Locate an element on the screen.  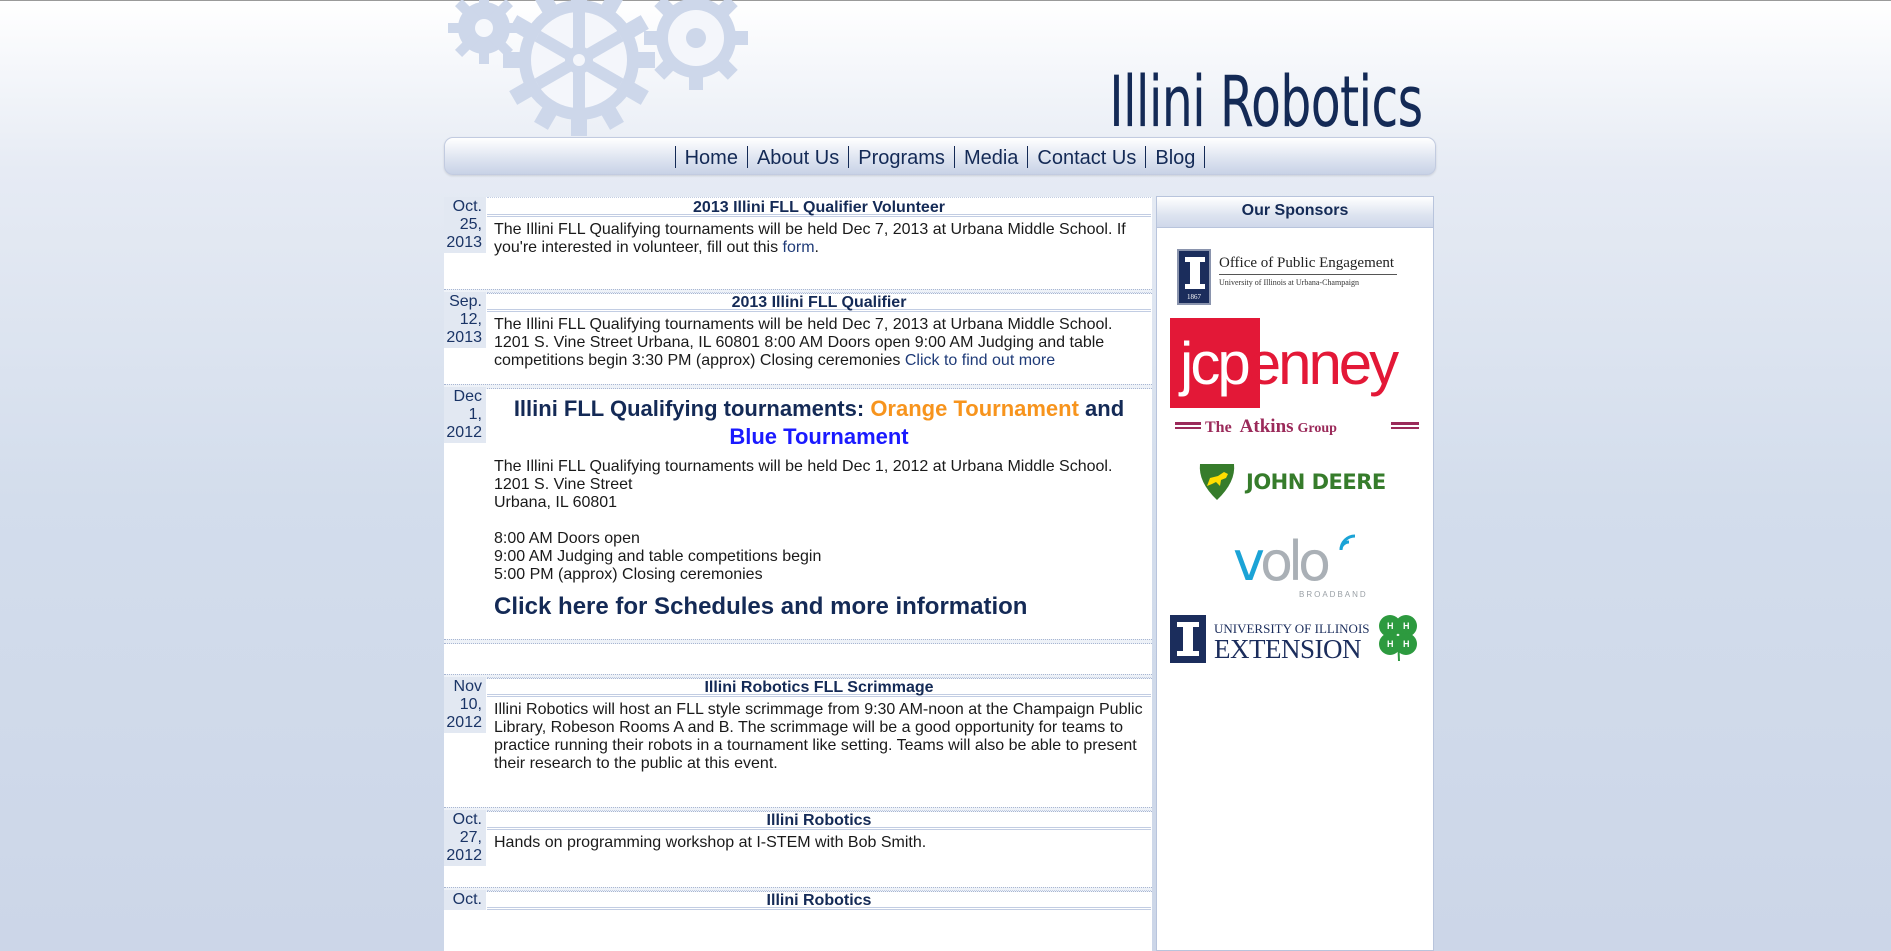
nav-divider is located at coordinates (1205, 157).